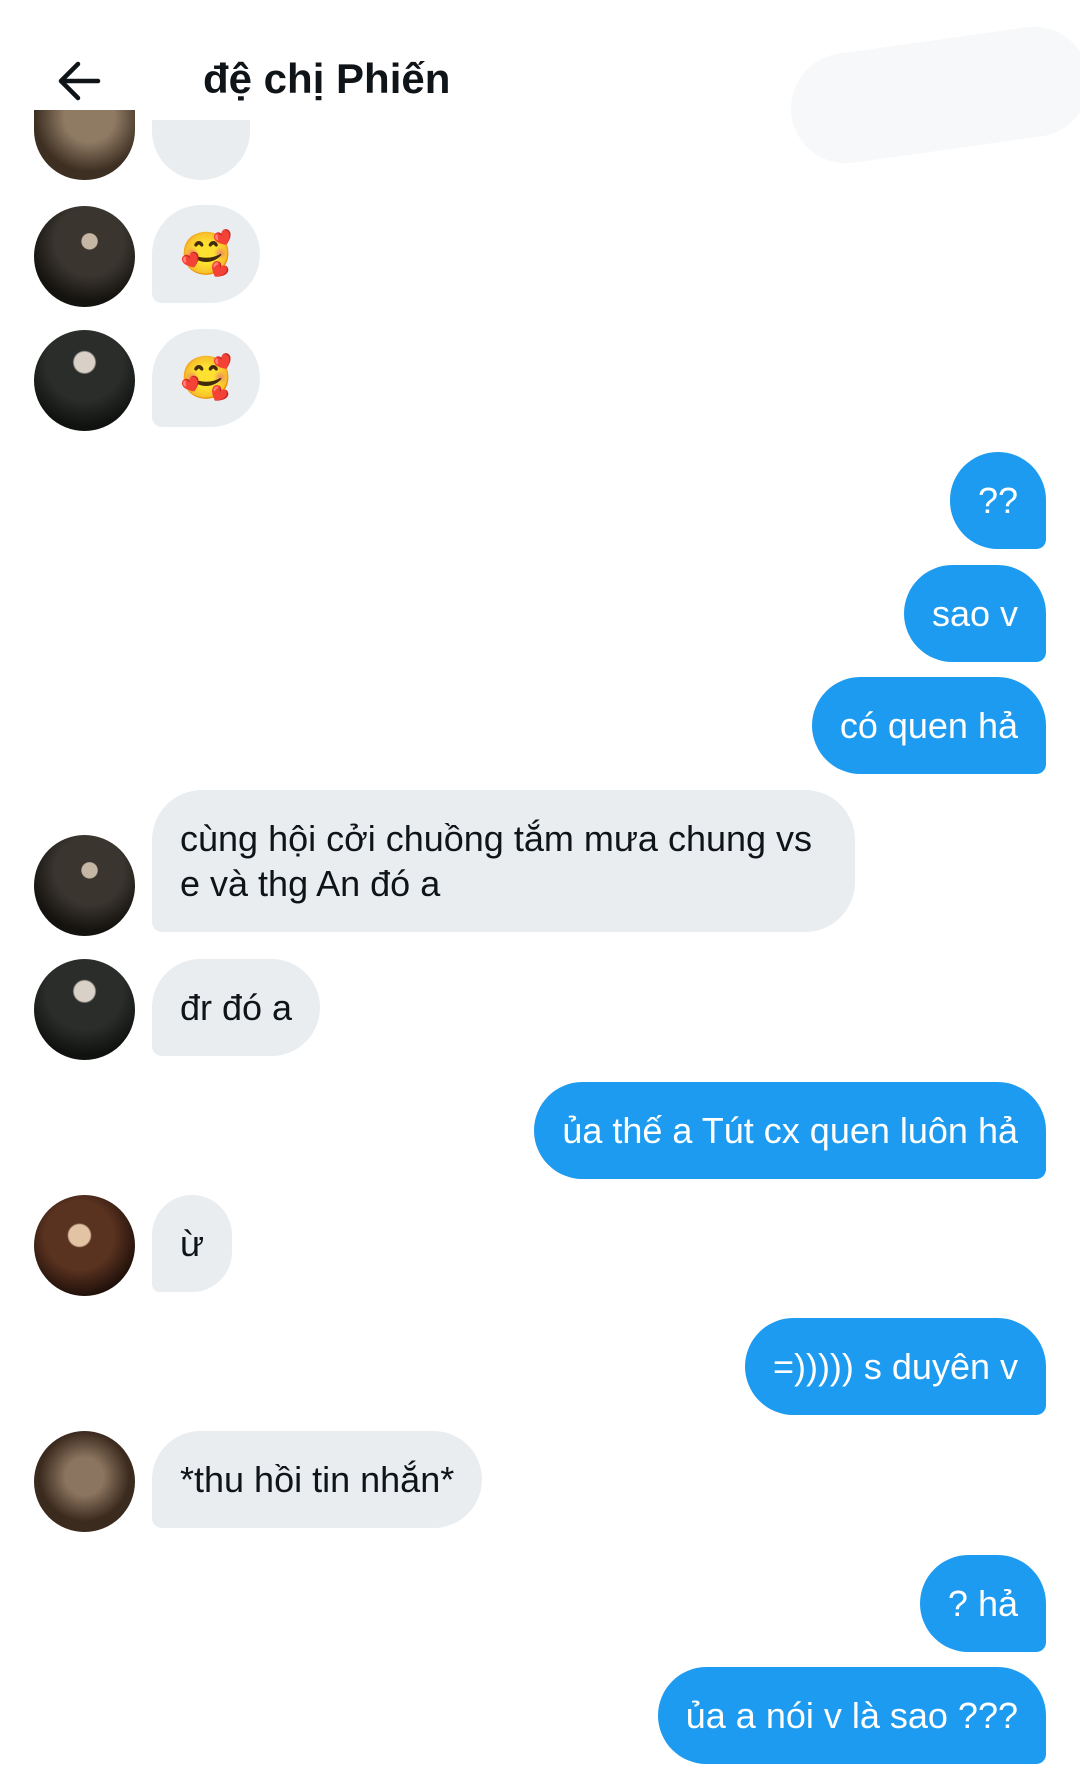  Describe the element at coordinates (928, 725) in the screenshot. I see `message-bubble-outgoing: có quen hả` at that location.